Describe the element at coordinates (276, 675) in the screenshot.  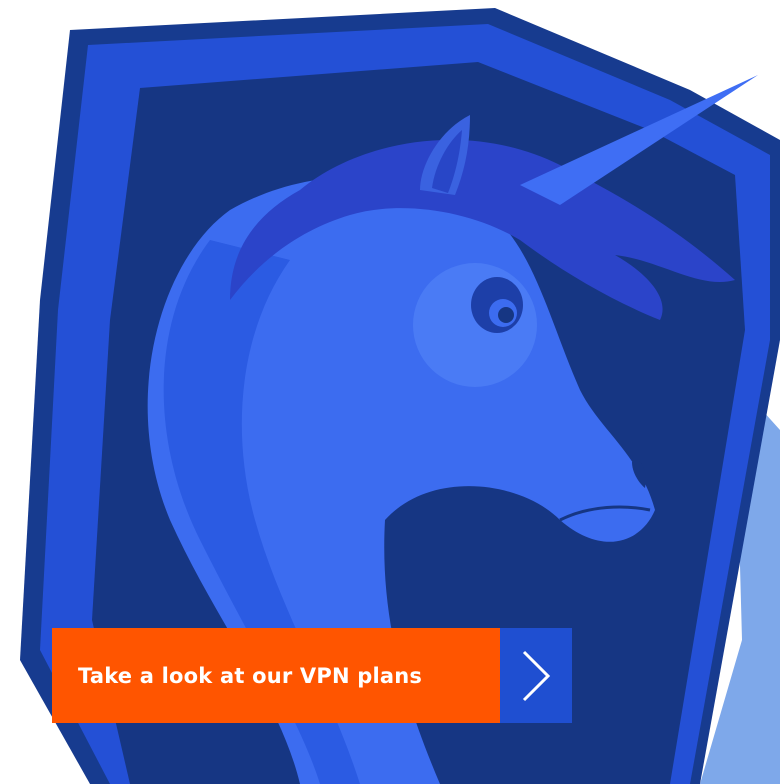
I see `cta-label: Take a look at our VPN plans` at that location.